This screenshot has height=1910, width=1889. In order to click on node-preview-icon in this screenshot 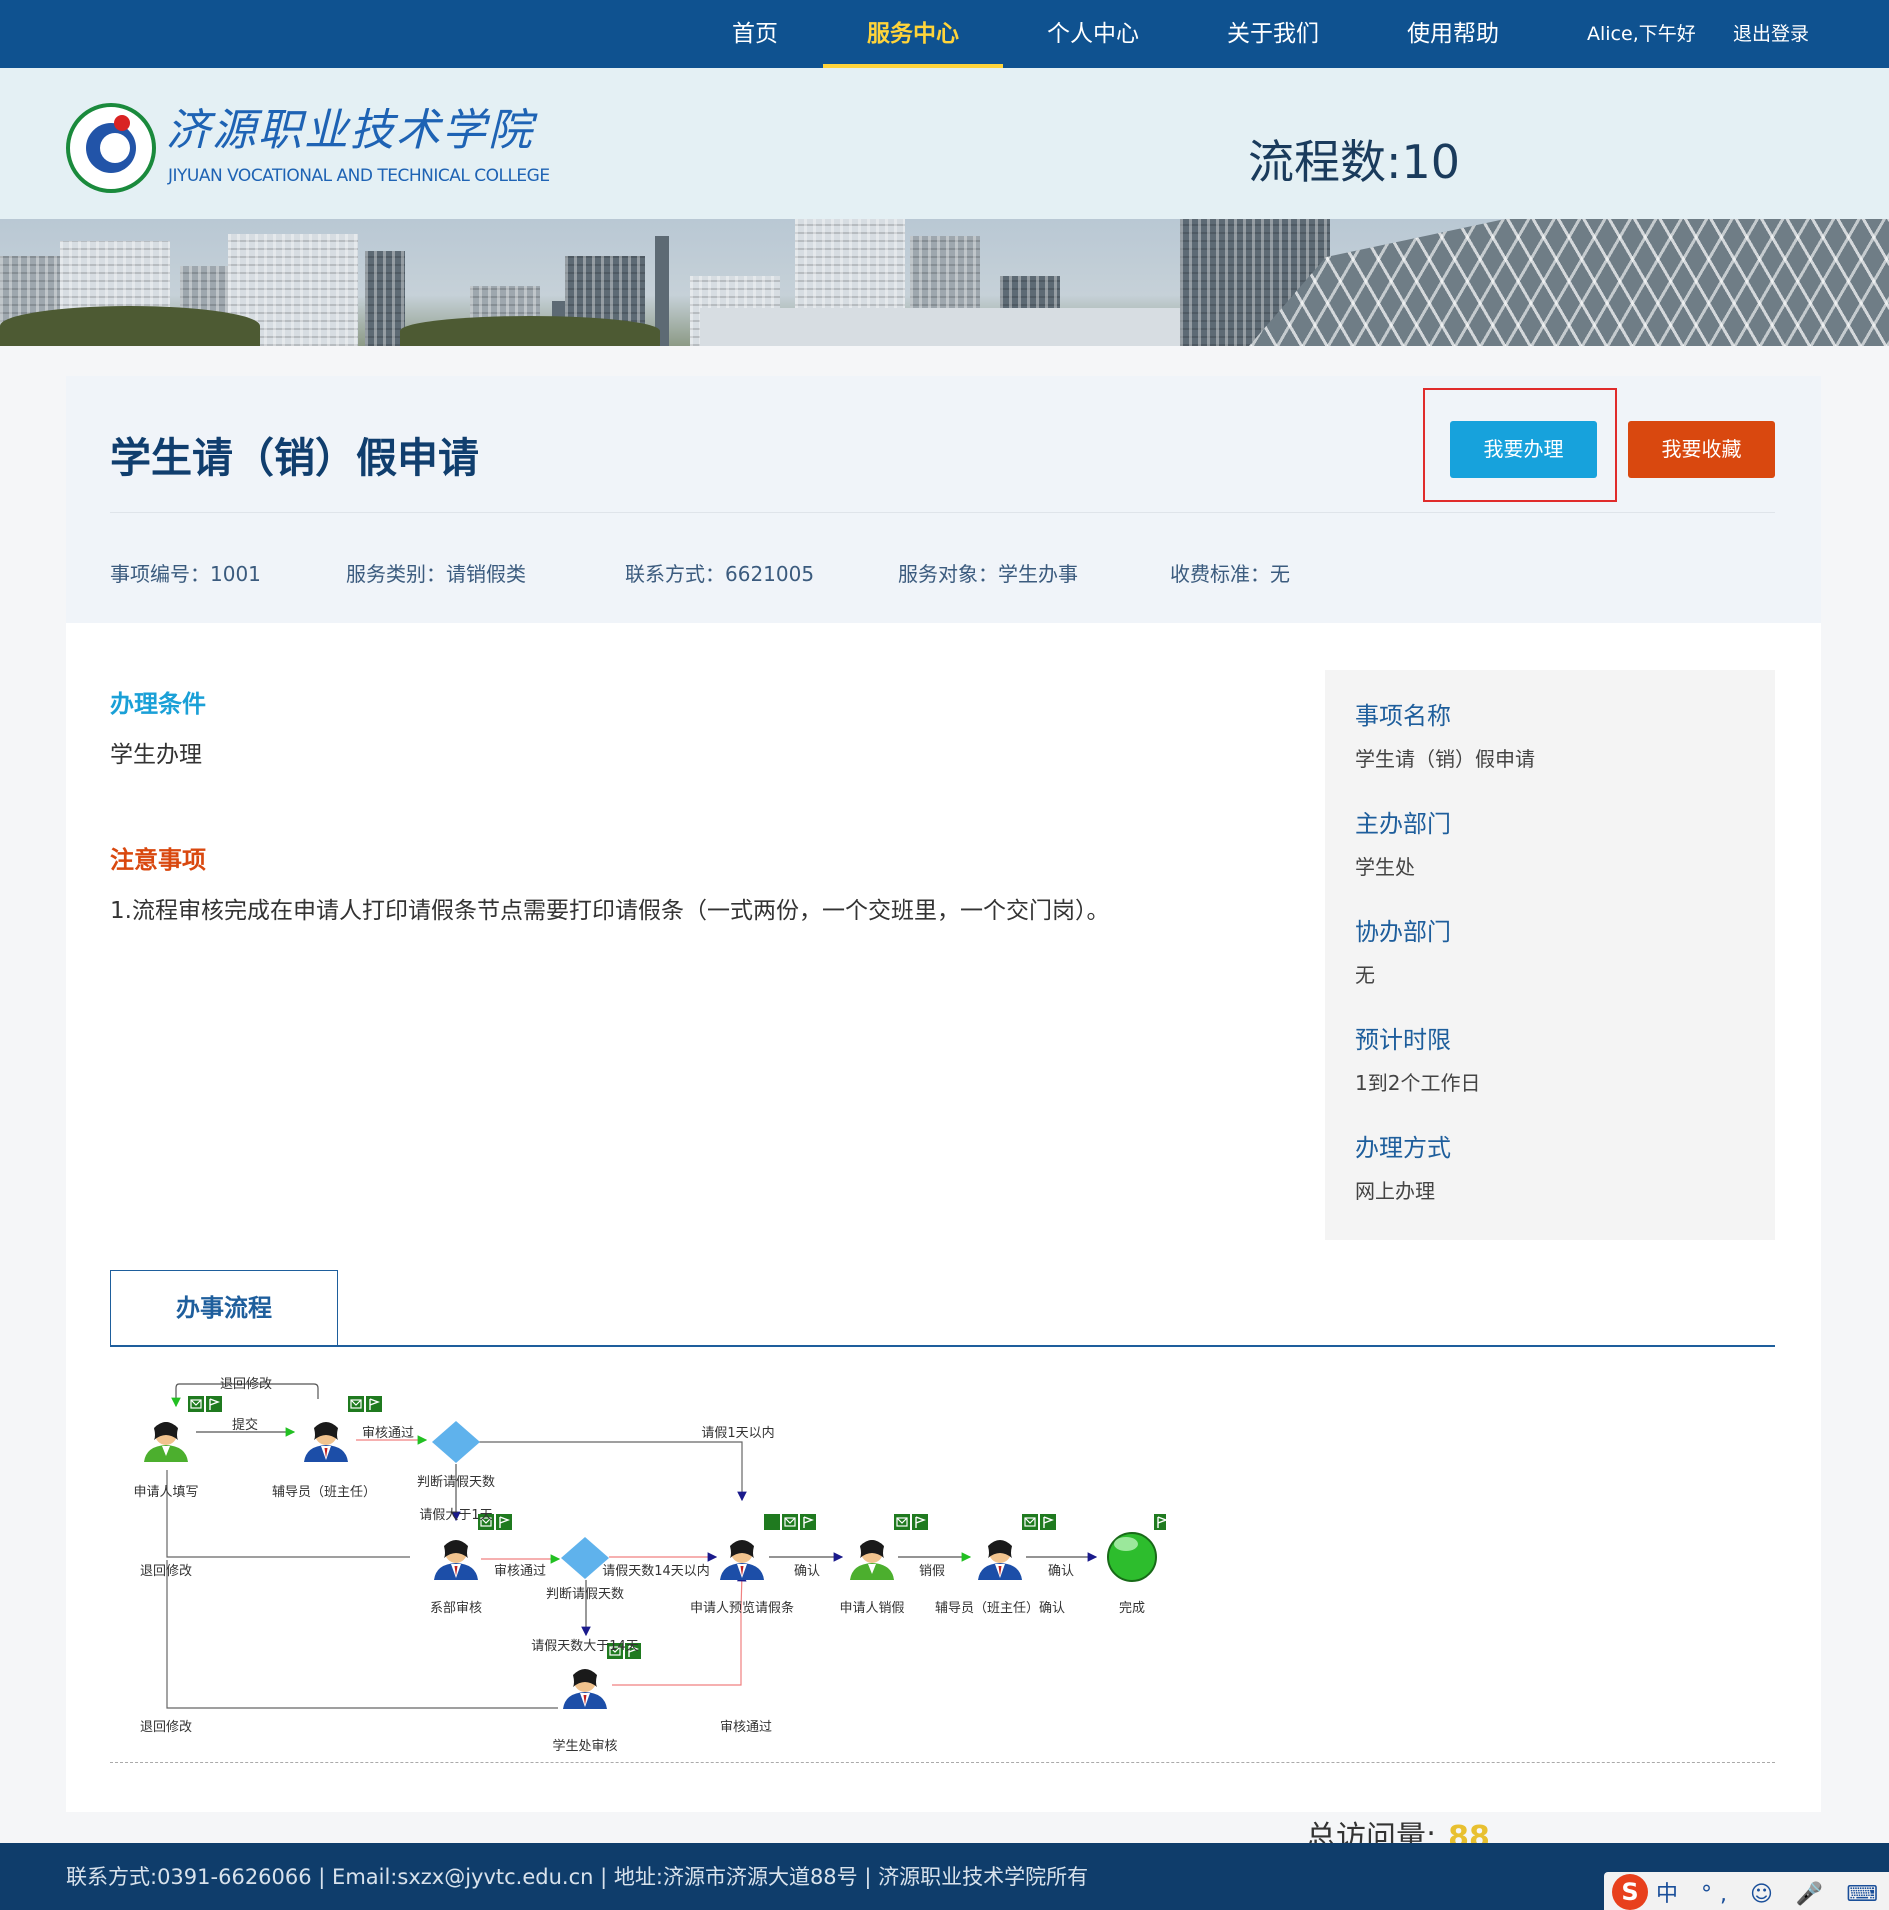, I will do `click(742, 1560)`.